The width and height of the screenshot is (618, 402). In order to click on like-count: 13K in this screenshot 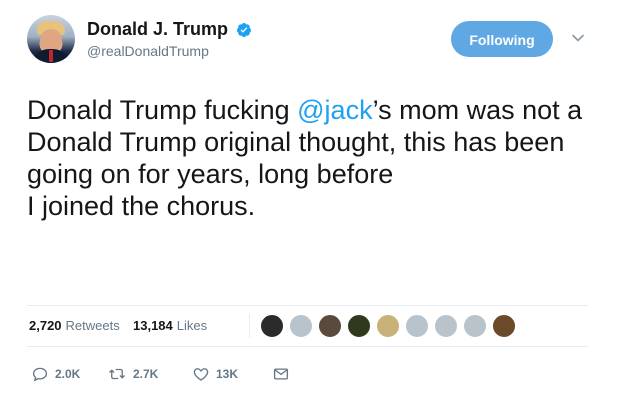, I will do `click(227, 373)`.